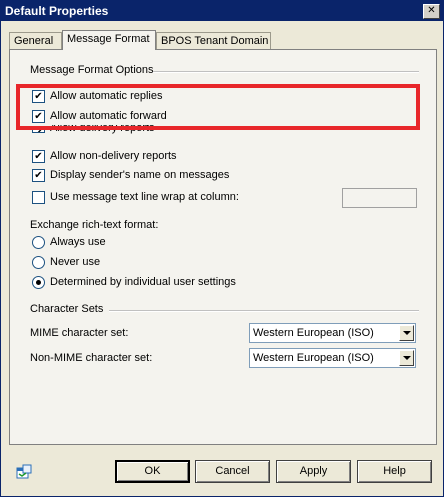 This screenshot has width=444, height=497. What do you see at coordinates (94, 225) in the screenshot?
I see `rich-text-format-label: Exchange rich-text format:` at bounding box center [94, 225].